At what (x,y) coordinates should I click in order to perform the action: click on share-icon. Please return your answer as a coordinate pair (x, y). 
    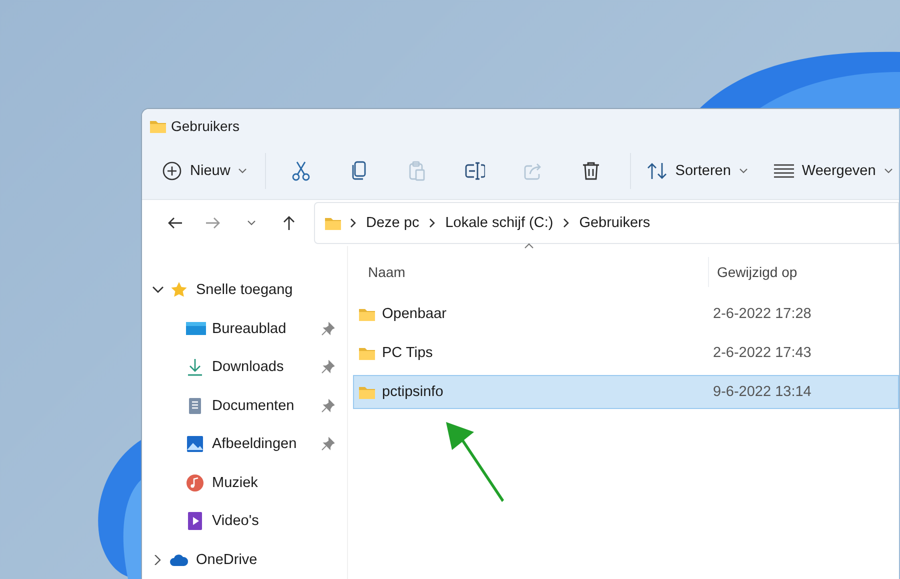
    Looking at the image, I should click on (533, 170).